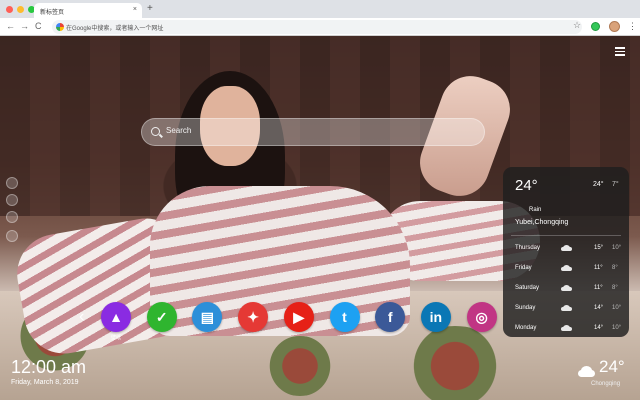  What do you see at coordinates (60, 27) in the screenshot?
I see `google-icon` at bounding box center [60, 27].